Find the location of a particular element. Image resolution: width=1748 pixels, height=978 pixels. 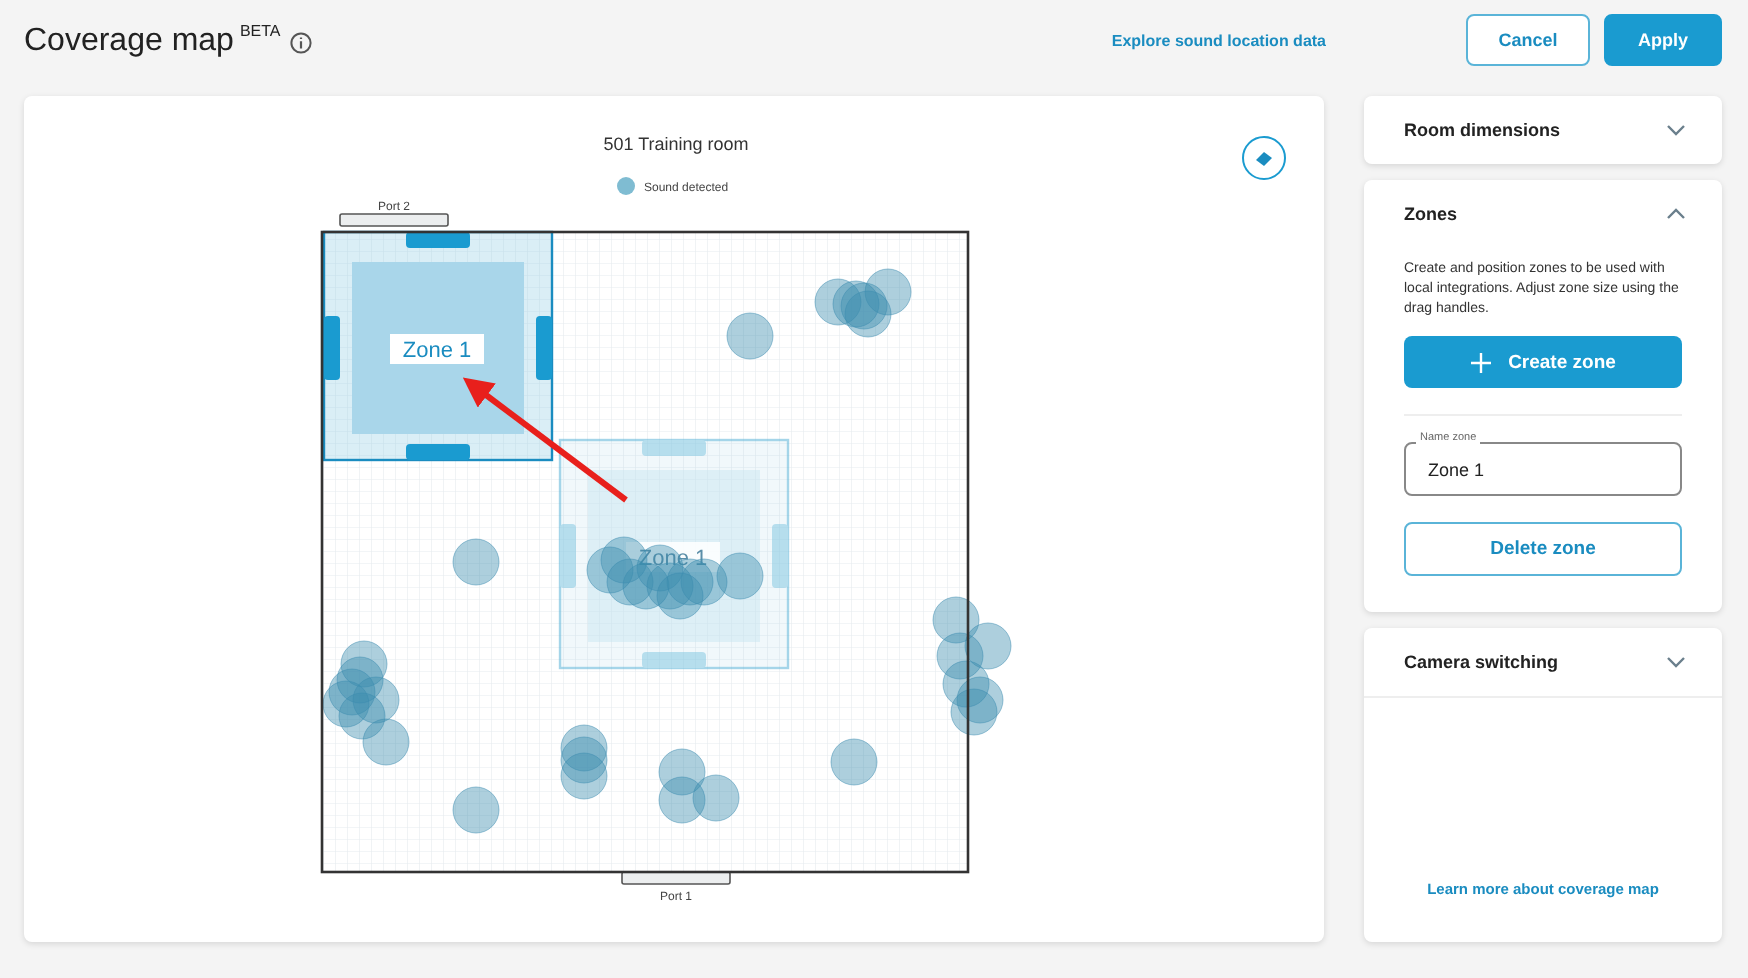

delete-zone-button: Delete zone is located at coordinates (1543, 549).